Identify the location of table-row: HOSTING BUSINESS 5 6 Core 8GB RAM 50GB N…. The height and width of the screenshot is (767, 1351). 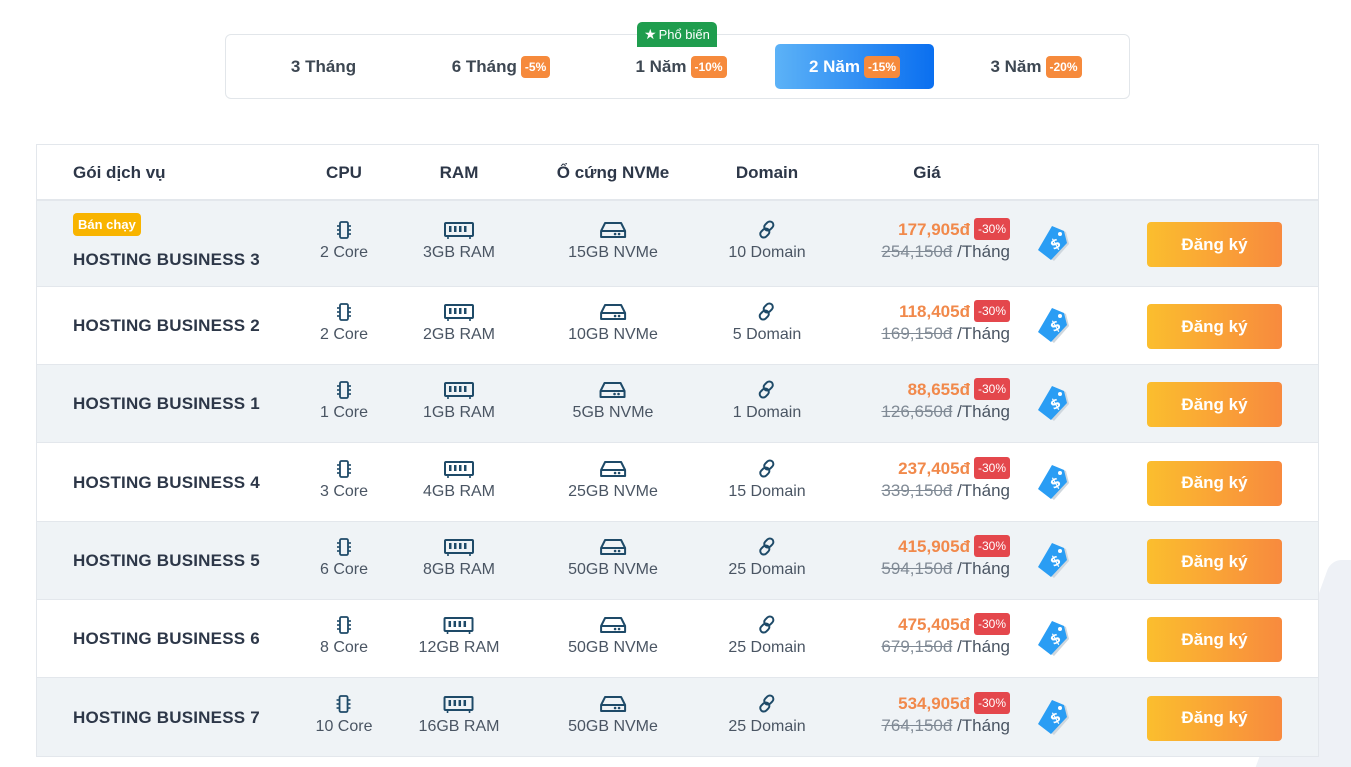
(677, 561).